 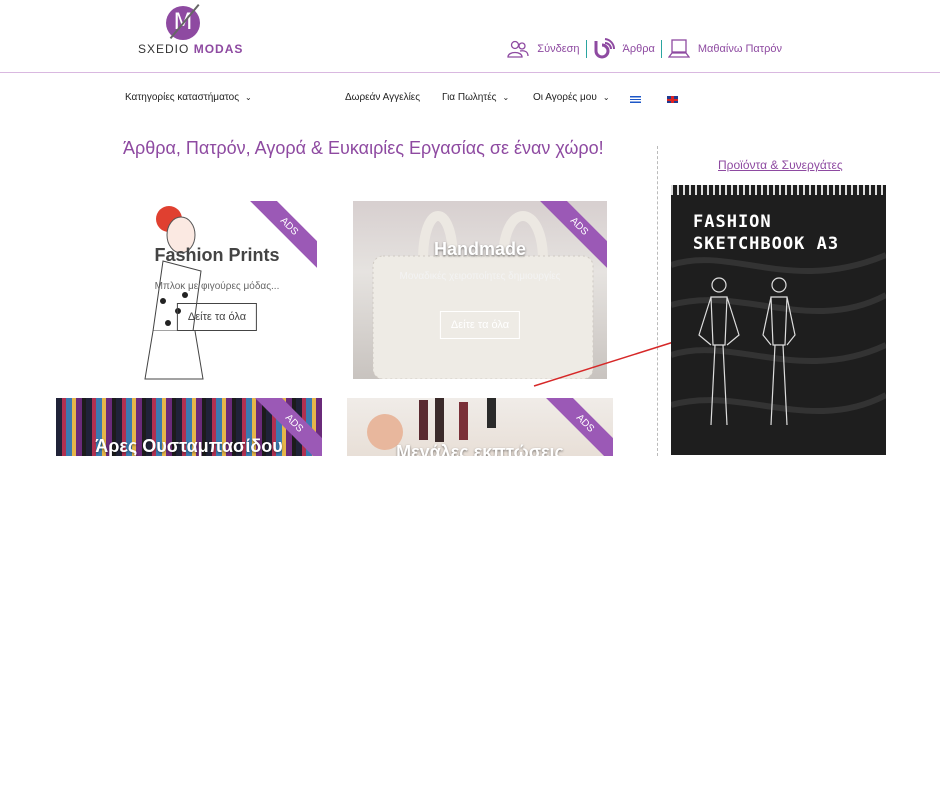 I want to click on sketchbook-title: FASHION SKETCHBOOK A3, so click(x=766, y=233).